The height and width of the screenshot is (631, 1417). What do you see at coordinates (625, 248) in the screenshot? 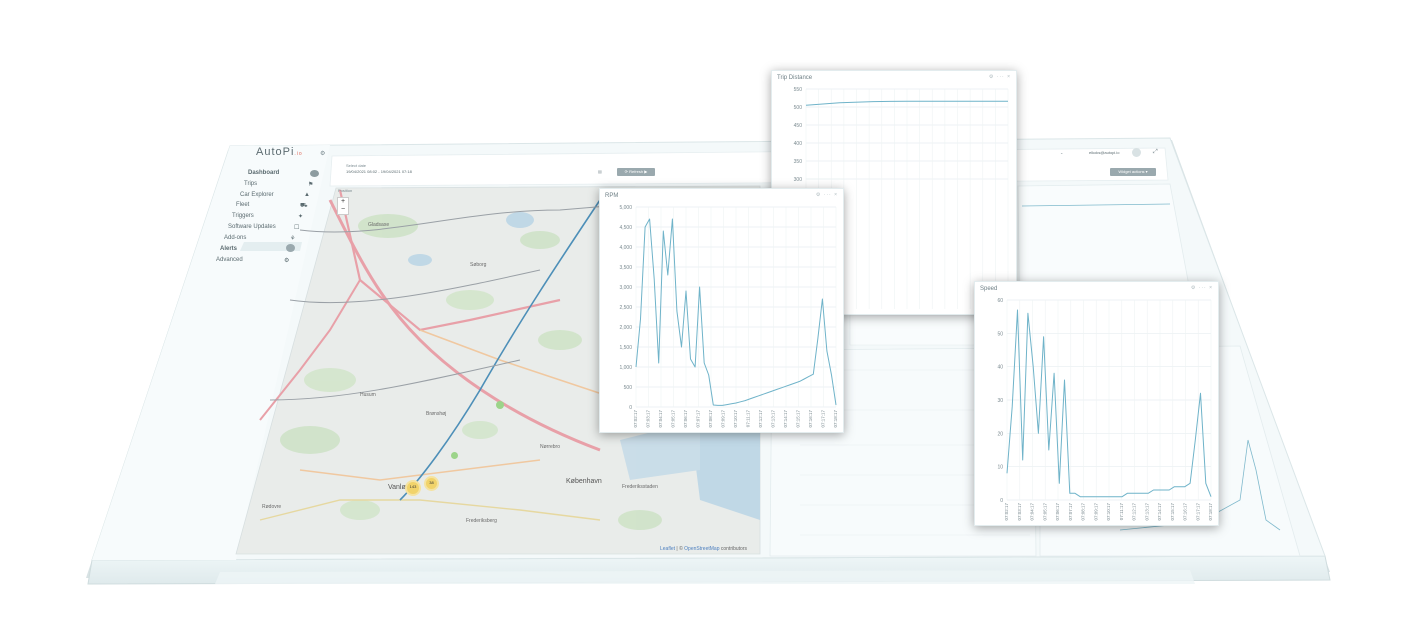
I see `y-tick-label: 4,000` at bounding box center [625, 248].